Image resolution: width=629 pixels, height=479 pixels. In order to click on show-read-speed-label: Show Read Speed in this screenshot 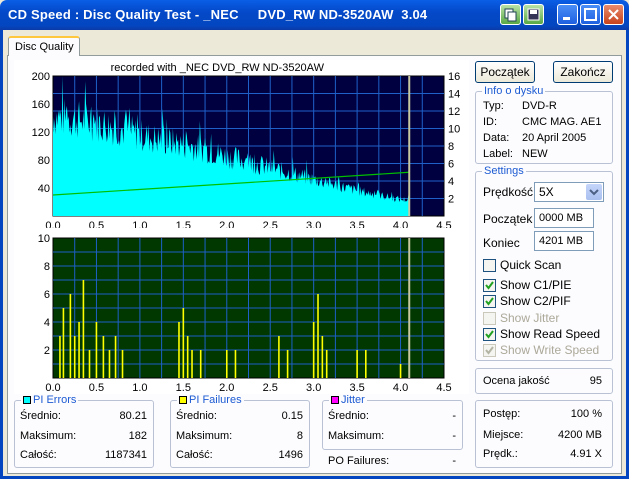, I will do `click(550, 334)`.